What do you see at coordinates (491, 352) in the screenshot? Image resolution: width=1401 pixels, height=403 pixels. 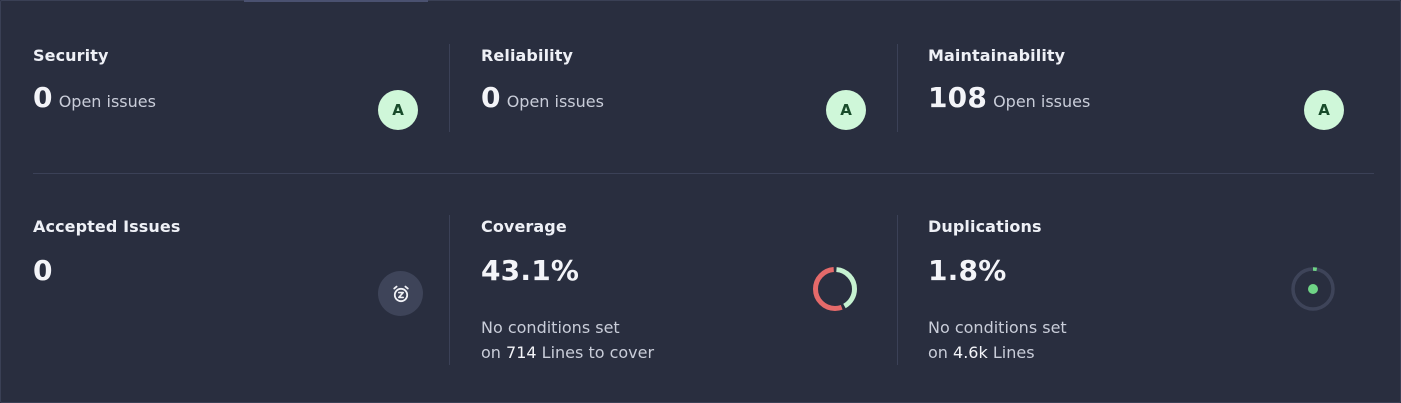 I see `coverage-on-label: on` at bounding box center [491, 352].